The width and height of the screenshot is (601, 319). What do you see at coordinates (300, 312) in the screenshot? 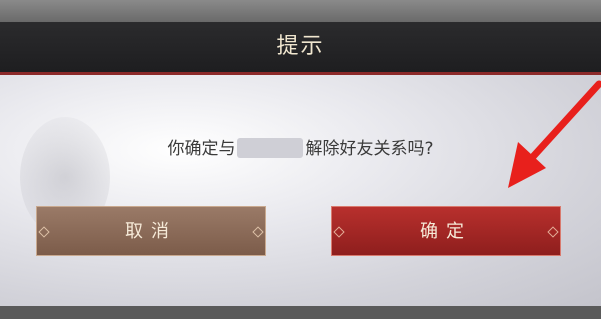
I see `background-bottom` at bounding box center [300, 312].